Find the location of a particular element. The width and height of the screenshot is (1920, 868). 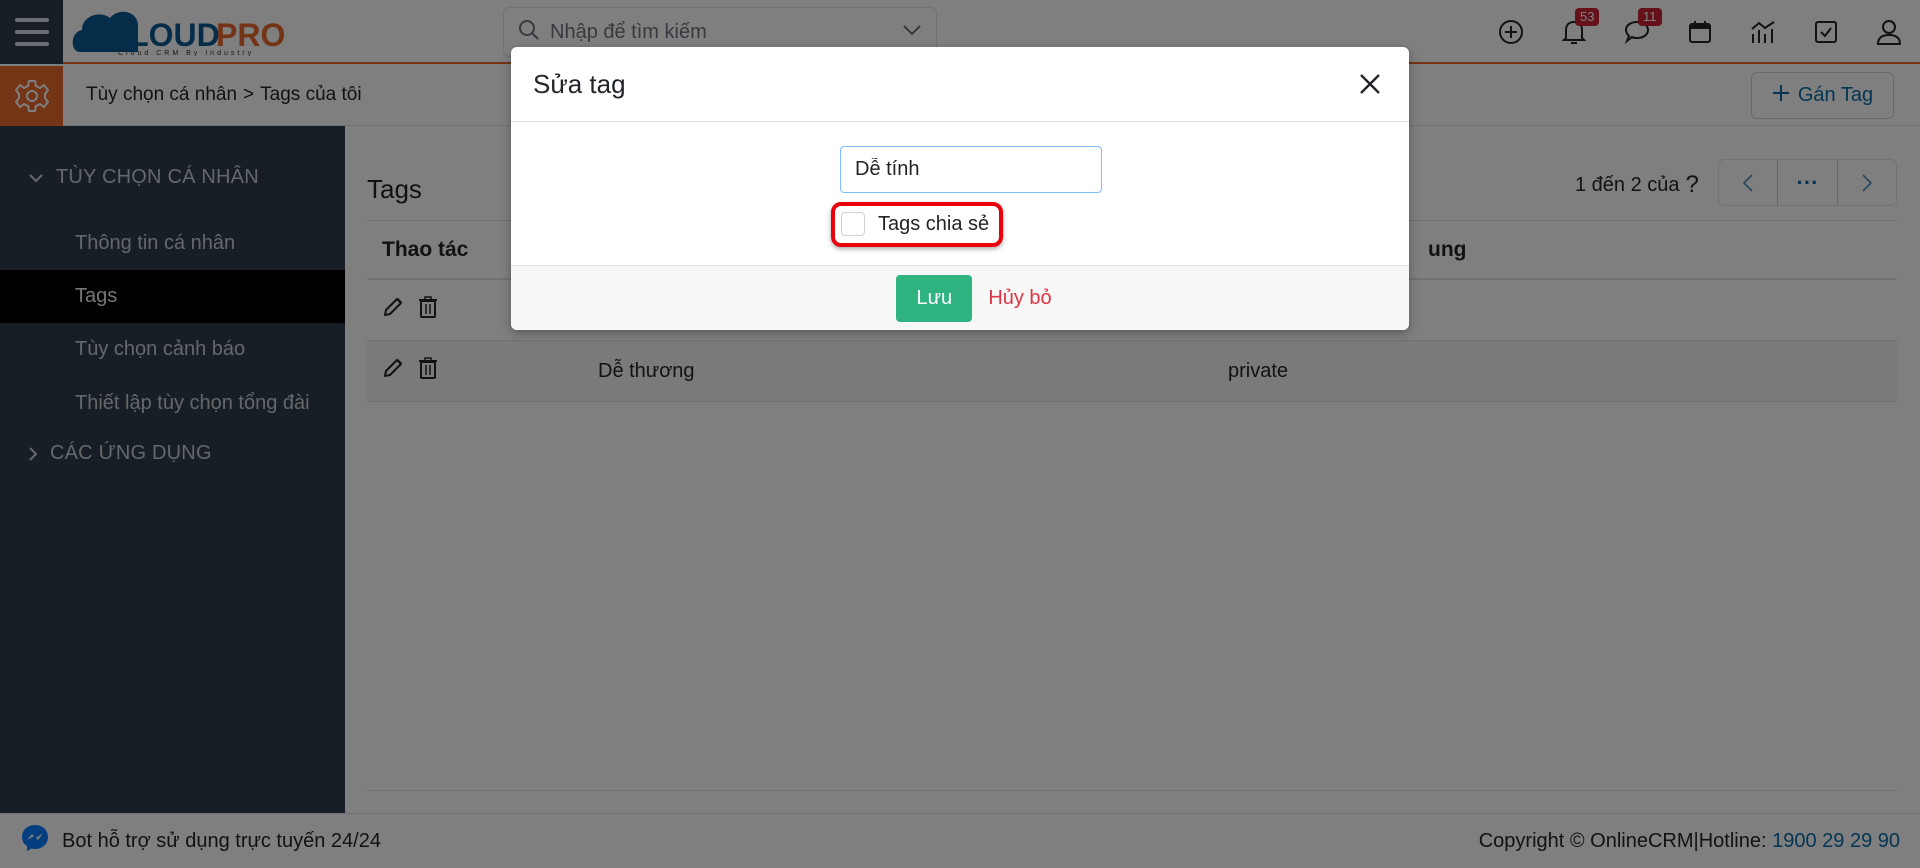

modal-footer: Lưu Hủy bỏ is located at coordinates (960, 297).